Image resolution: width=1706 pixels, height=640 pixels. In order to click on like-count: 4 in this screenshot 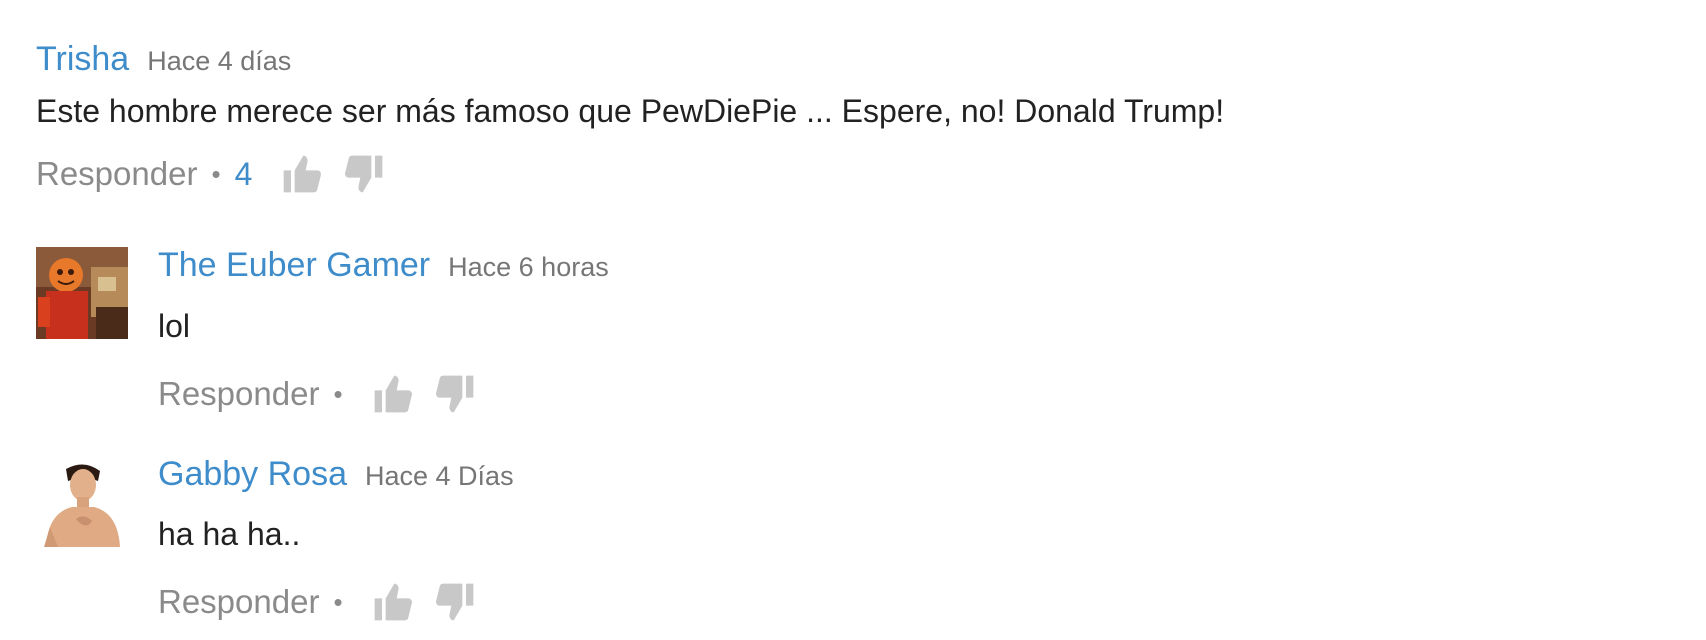, I will do `click(243, 173)`.